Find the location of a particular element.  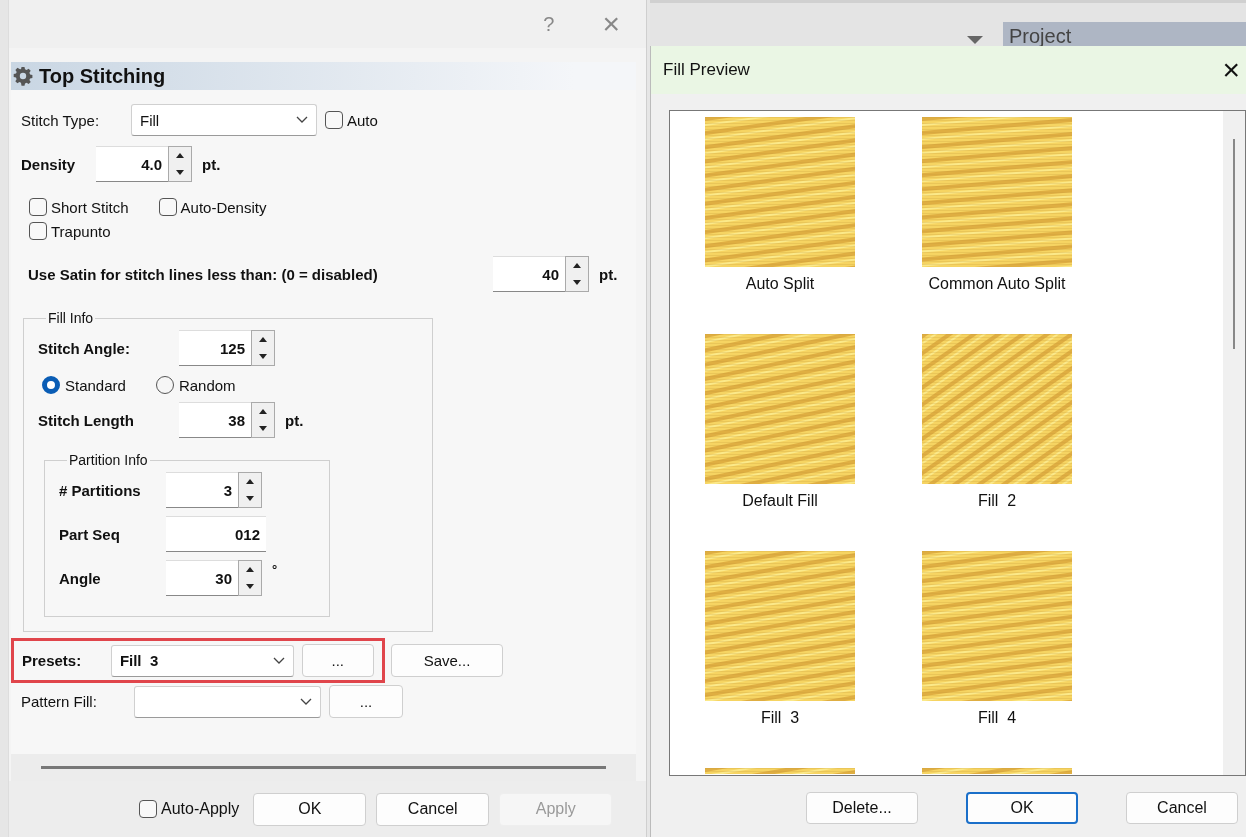

number-field: 38 is located at coordinates (215, 420).